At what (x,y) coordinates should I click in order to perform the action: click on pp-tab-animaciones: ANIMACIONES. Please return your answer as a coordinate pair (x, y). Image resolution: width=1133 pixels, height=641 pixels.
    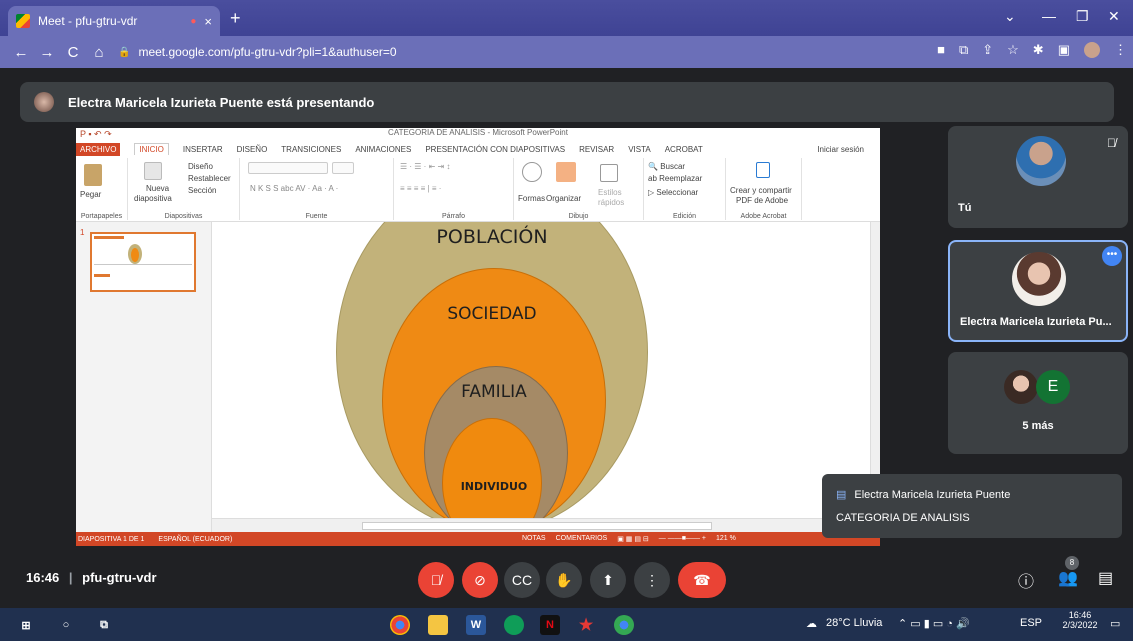
    Looking at the image, I should click on (383, 149).